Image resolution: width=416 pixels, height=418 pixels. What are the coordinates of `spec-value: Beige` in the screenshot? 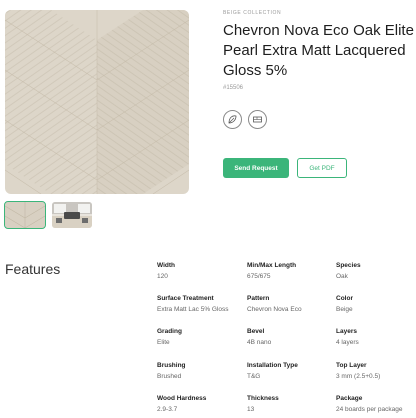 It's located at (344, 309).